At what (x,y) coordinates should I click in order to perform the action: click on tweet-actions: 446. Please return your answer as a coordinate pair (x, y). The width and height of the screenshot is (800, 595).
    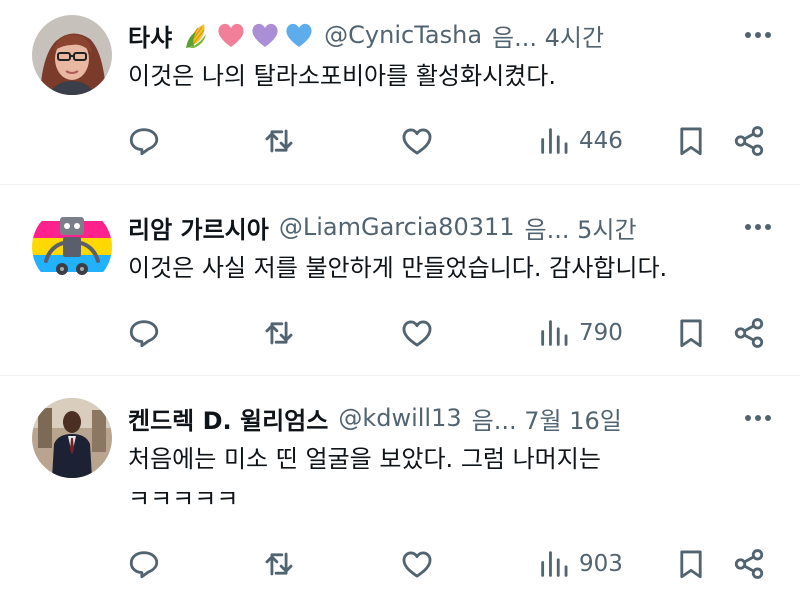
    Looking at the image, I should click on (400, 141).